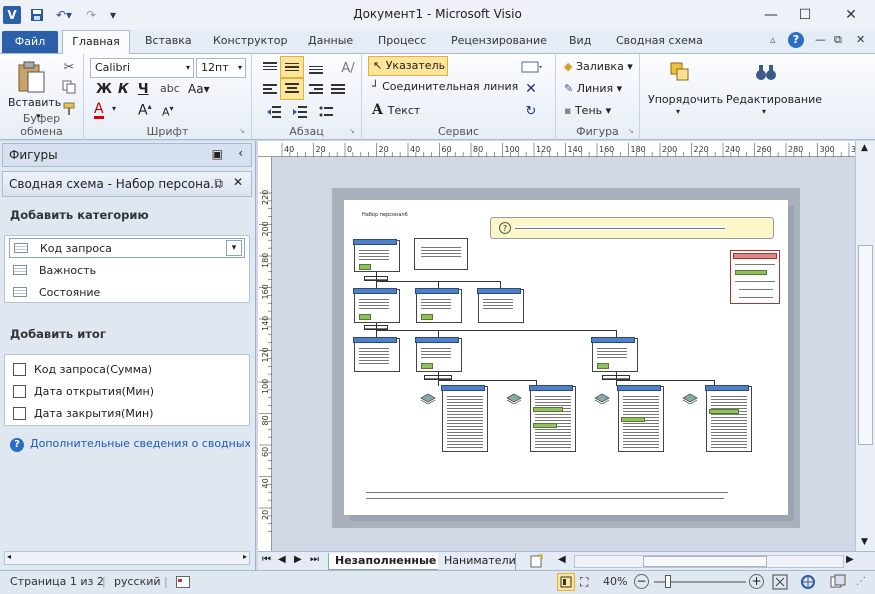  Describe the element at coordinates (838, 582) in the screenshot. I see `switch-windows-icon` at that location.